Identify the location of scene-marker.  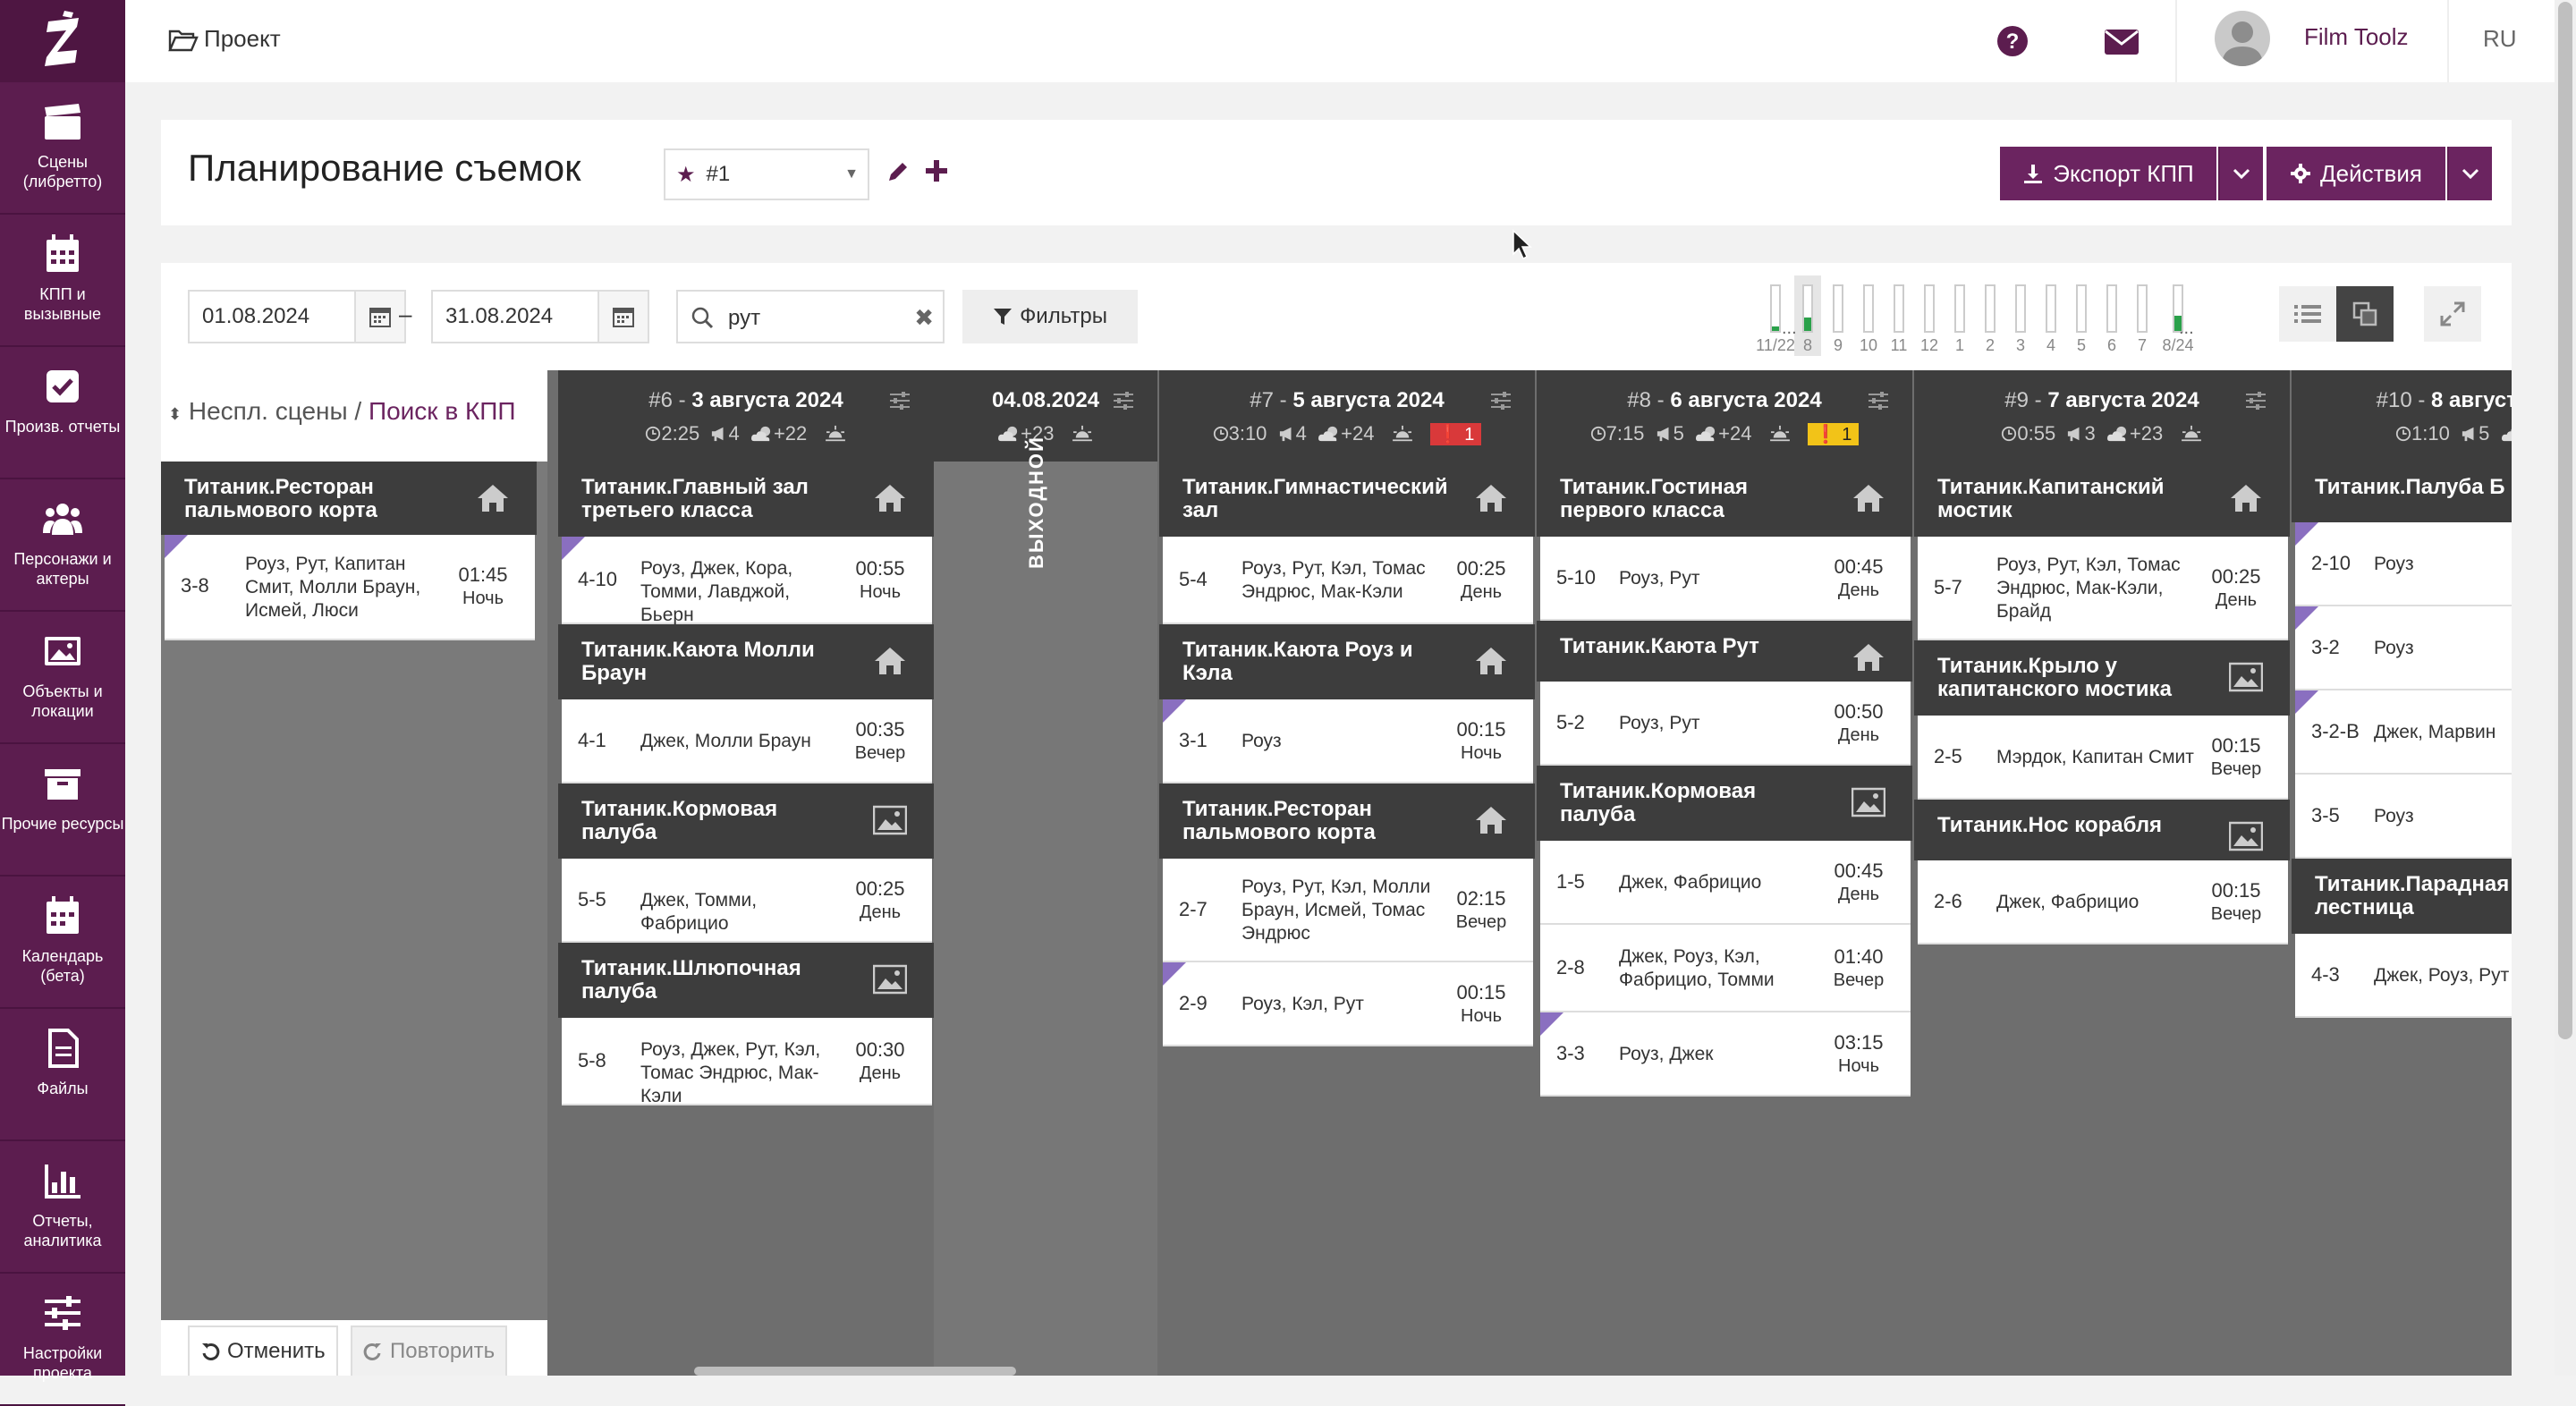
(2306, 618).